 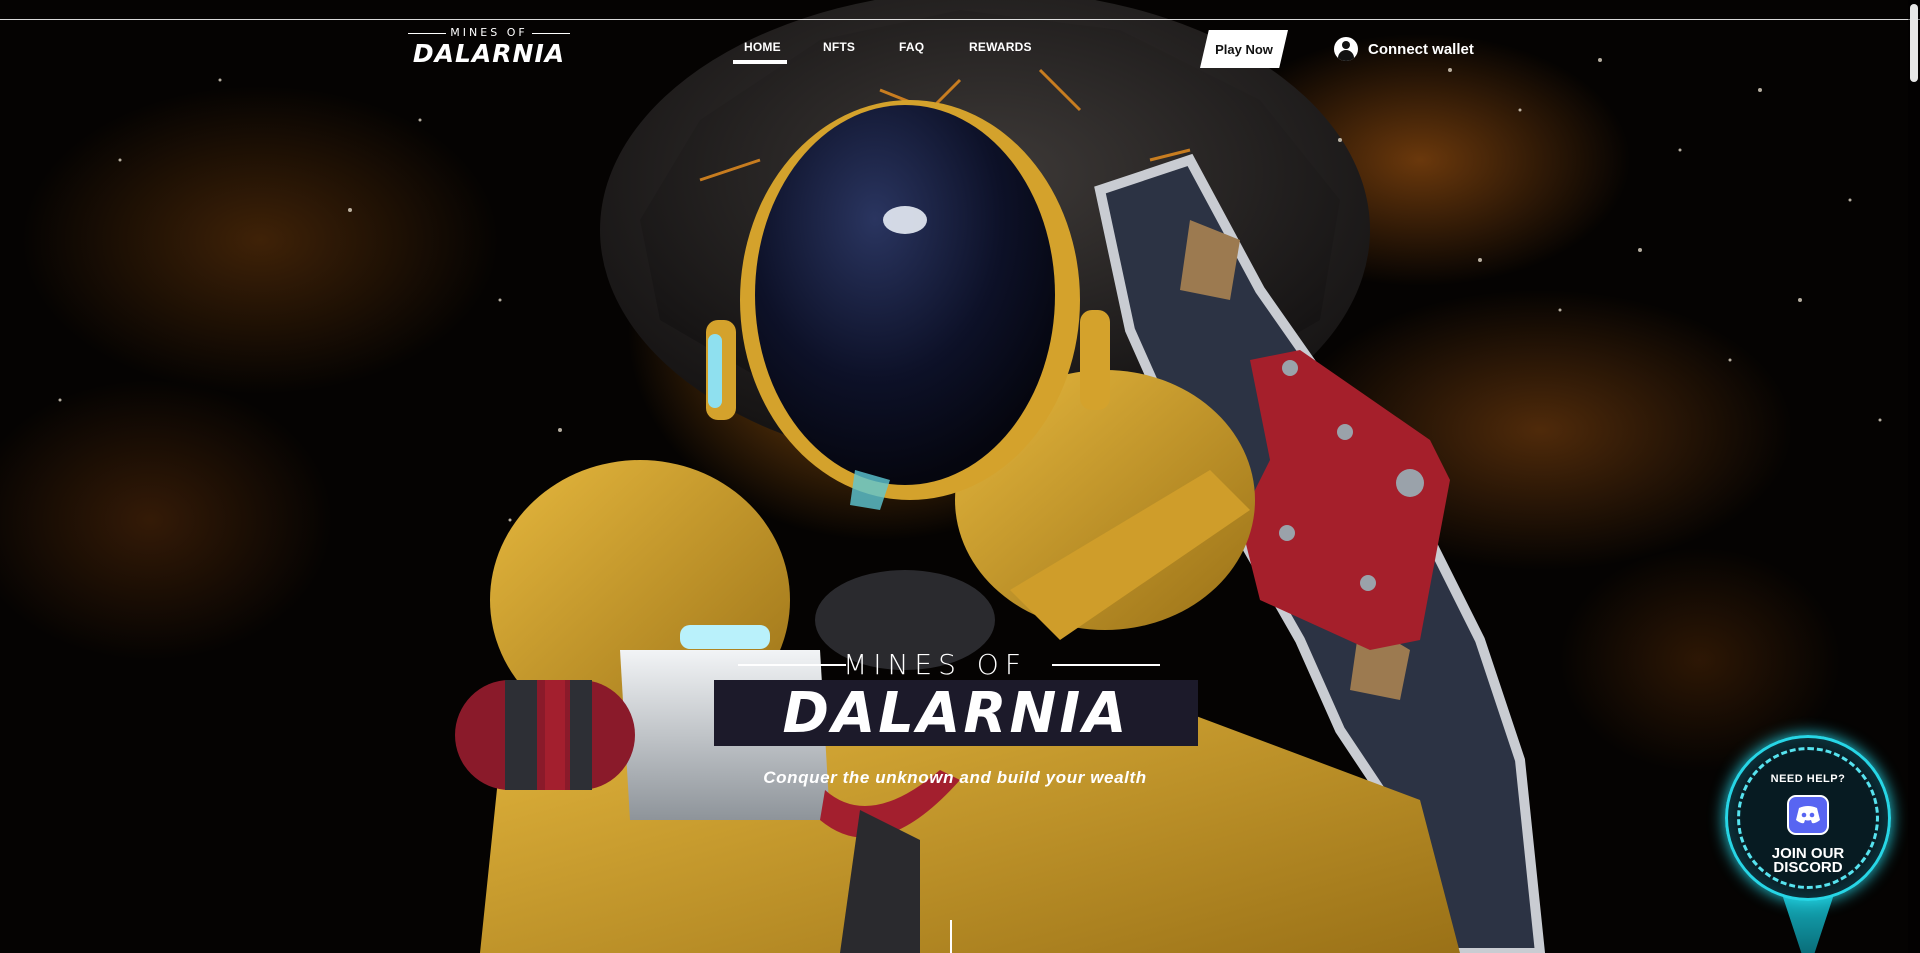 I want to click on discord-join-label: JOIN OUR DISCORD, so click(x=1808, y=861).